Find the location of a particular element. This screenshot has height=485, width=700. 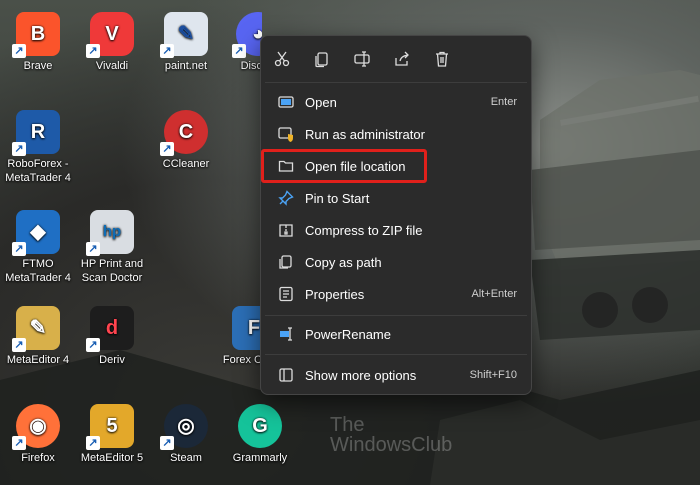

properties-icon is located at coordinates (286, 294).